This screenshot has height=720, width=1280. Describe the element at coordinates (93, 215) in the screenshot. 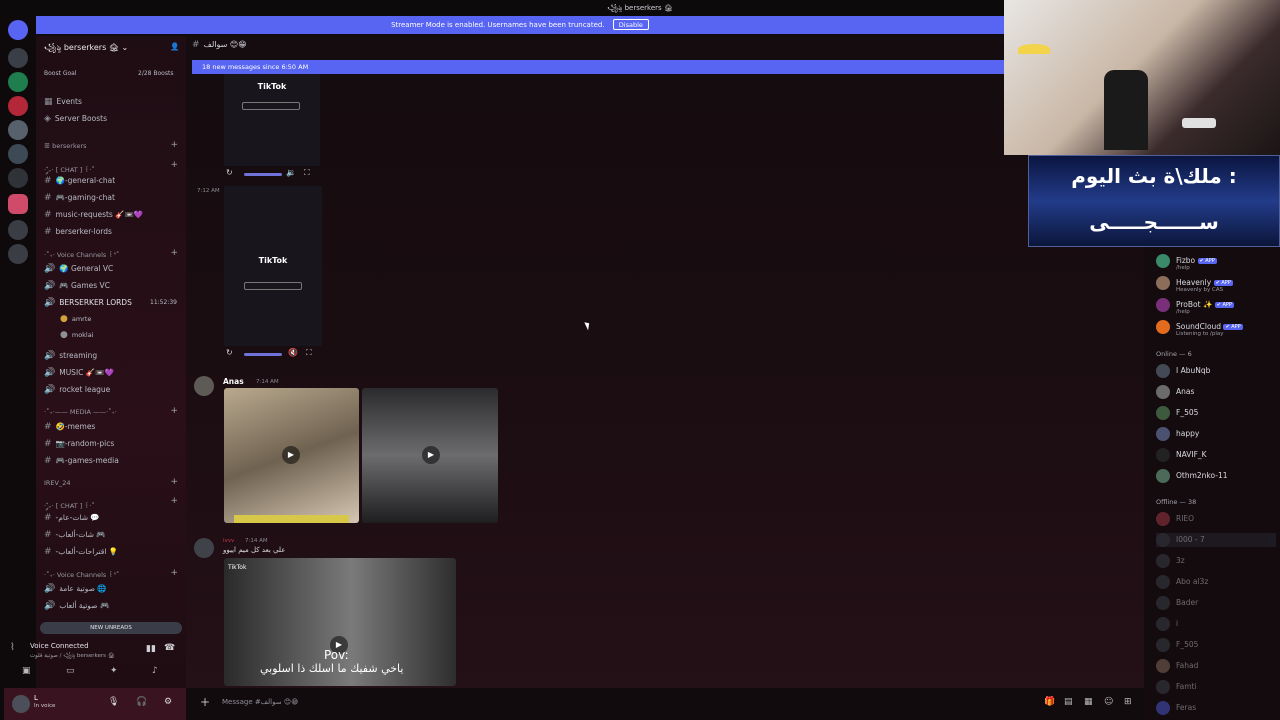

I see `channel-music-requests: # music-requests 🎸📼💜` at that location.